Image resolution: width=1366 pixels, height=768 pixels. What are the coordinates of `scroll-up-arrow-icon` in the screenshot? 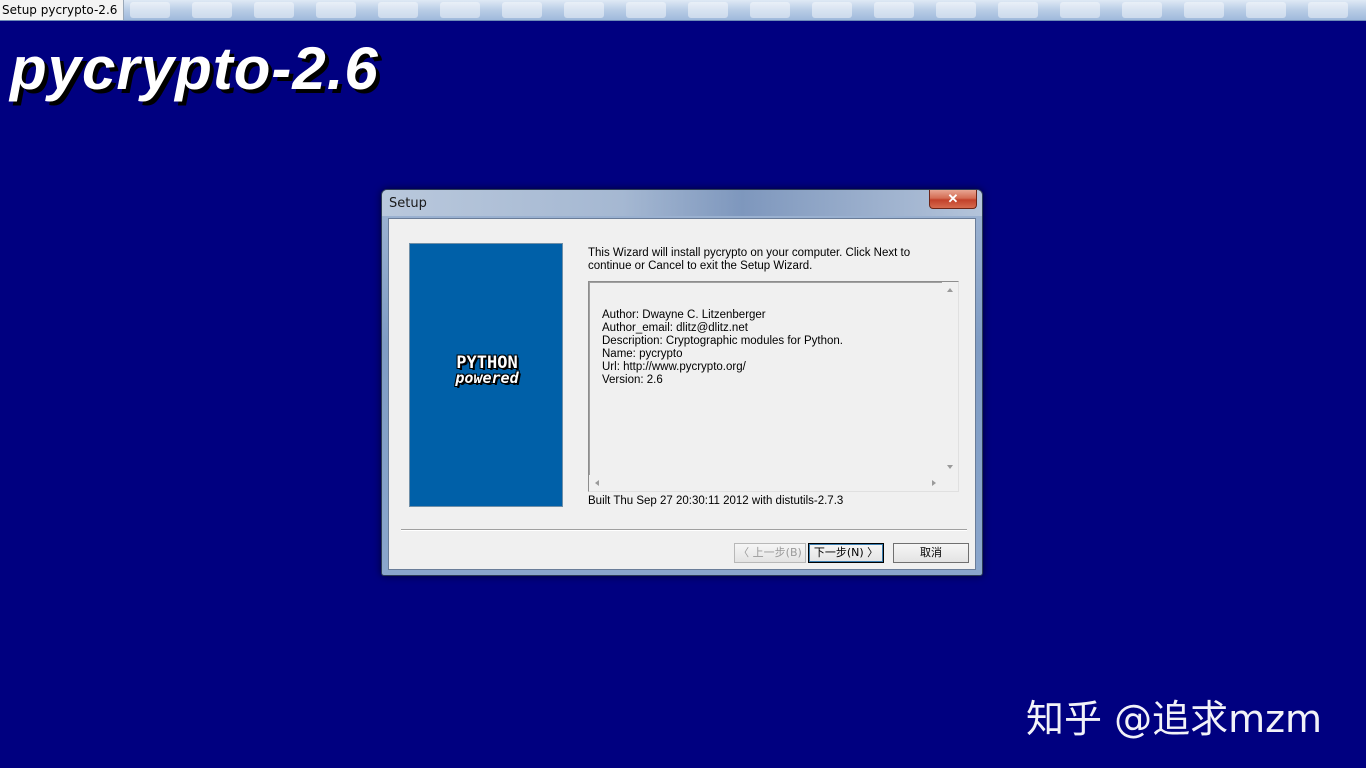 It's located at (950, 290).